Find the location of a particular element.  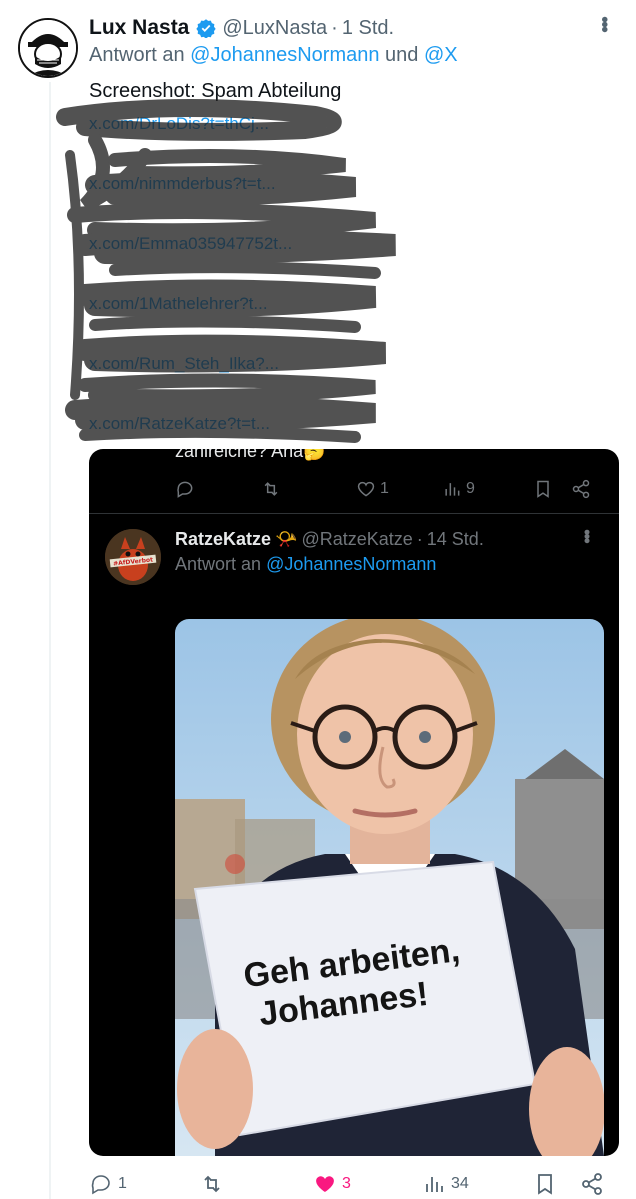

quoted-author-handle: @RatzeKatze is located at coordinates (356, 539).